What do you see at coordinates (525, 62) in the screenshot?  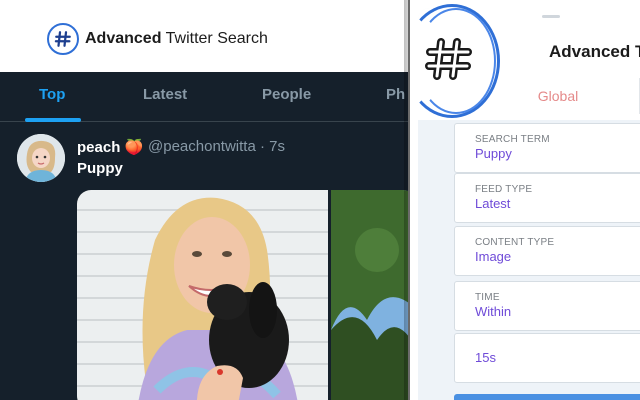 I see `panel-header: Advanced Tw Global` at bounding box center [525, 62].